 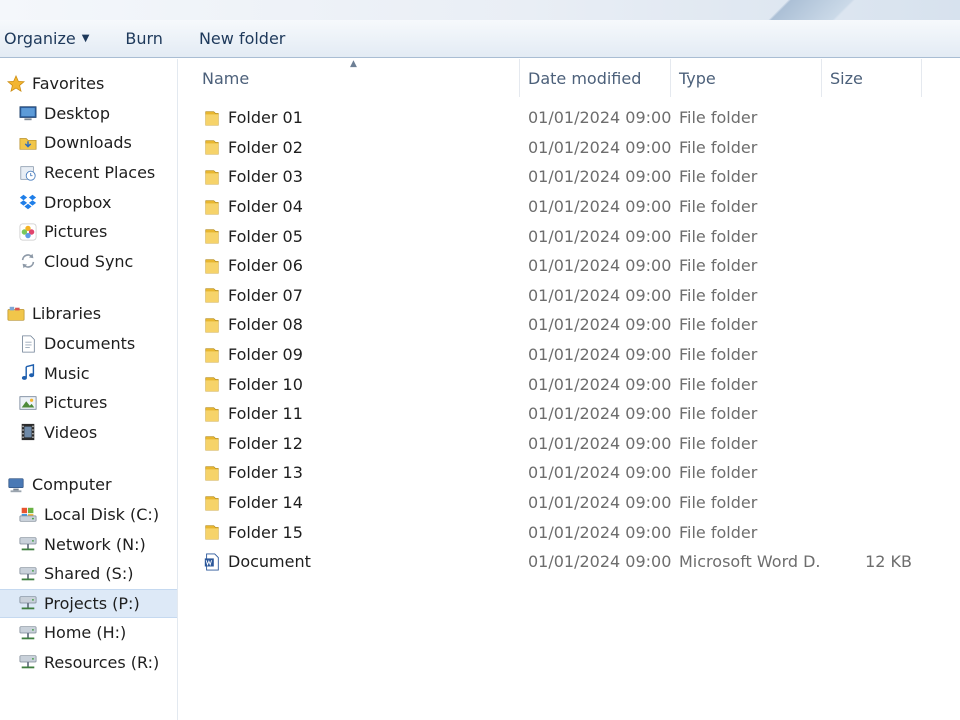 I want to click on nav-computer-item-2: Network (N:), so click(x=88, y=544).